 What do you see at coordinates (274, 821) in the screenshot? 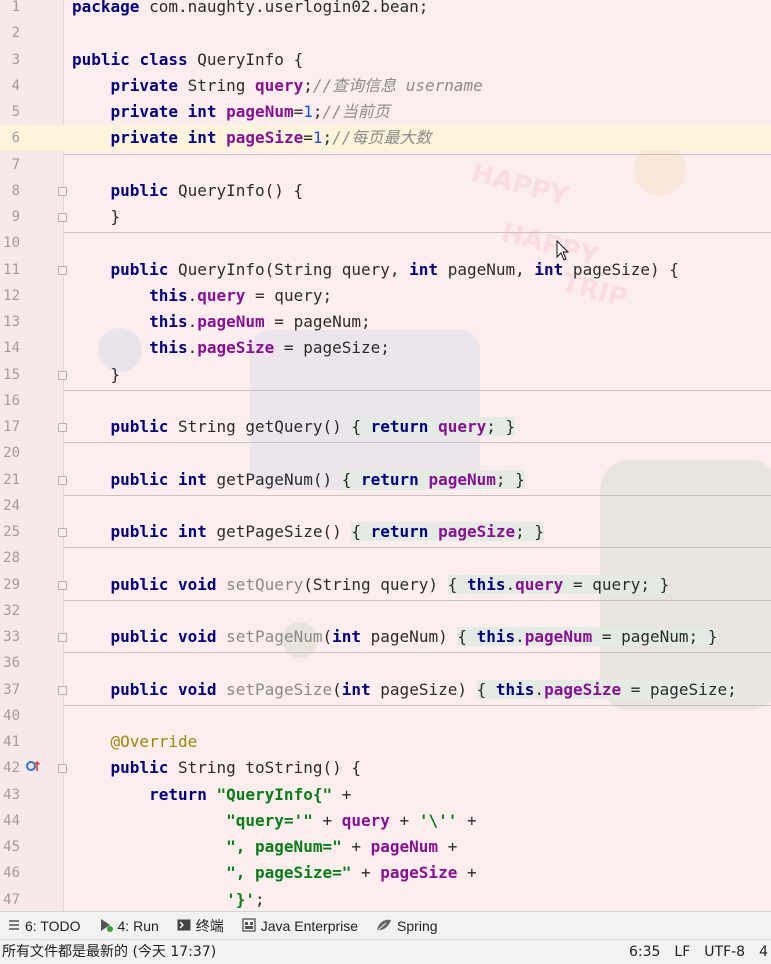
I see `code-text: "query='" + query + '\'' +` at bounding box center [274, 821].